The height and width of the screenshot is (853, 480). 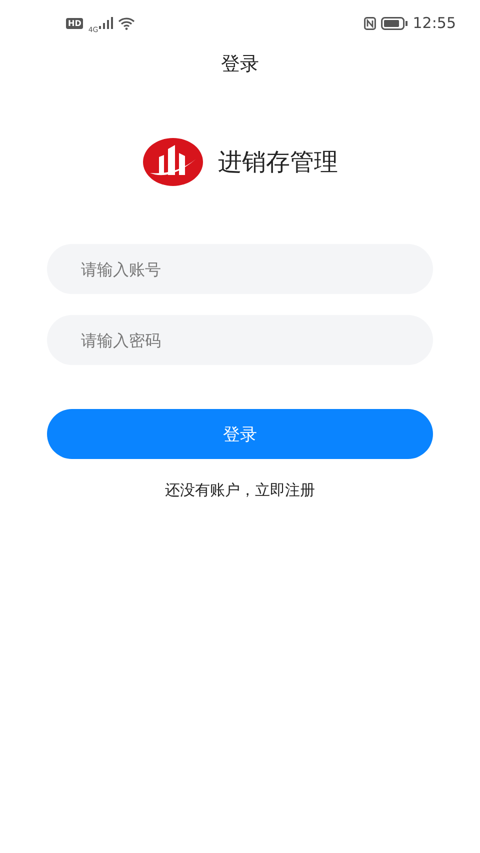 What do you see at coordinates (394, 23) in the screenshot?
I see `battery-icon` at bounding box center [394, 23].